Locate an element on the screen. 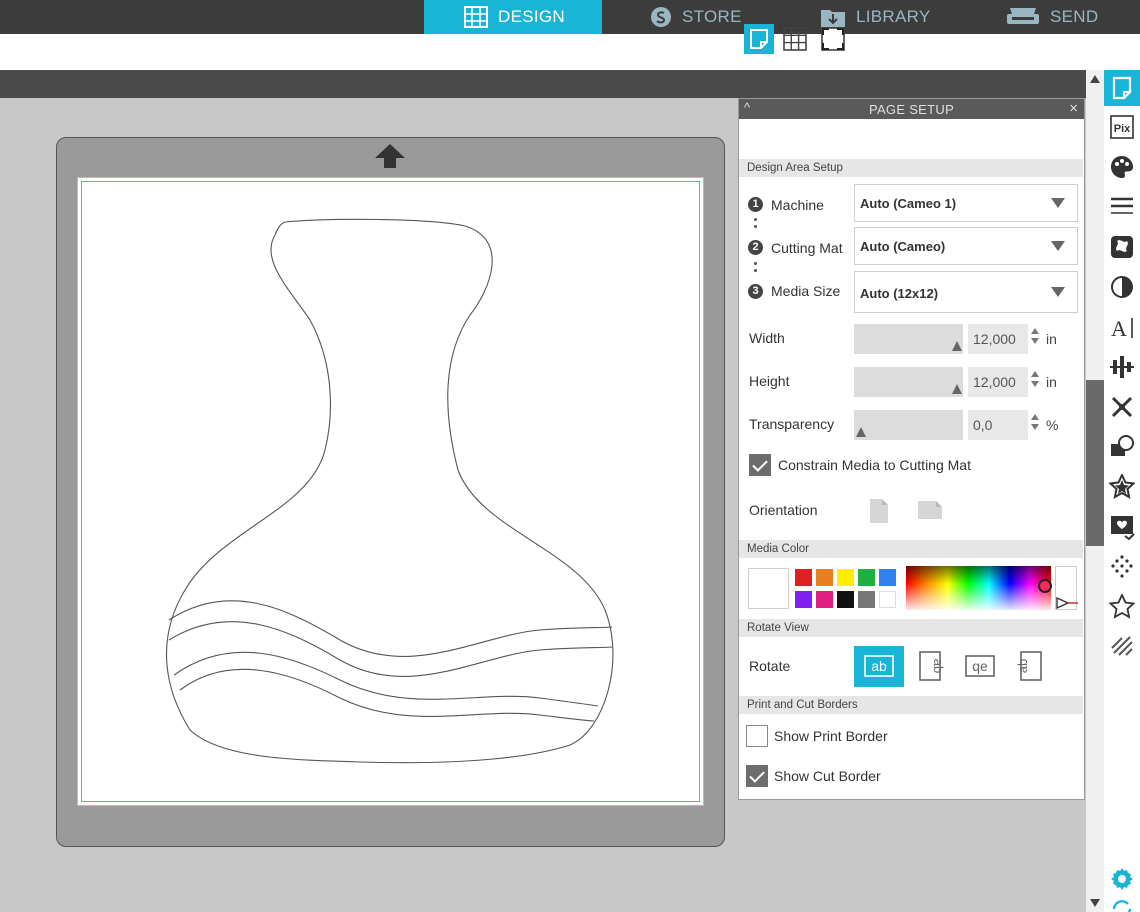 Image resolution: width=1140 pixels, height=912 pixels. pixscan-icon: Pix is located at coordinates (1122, 127).